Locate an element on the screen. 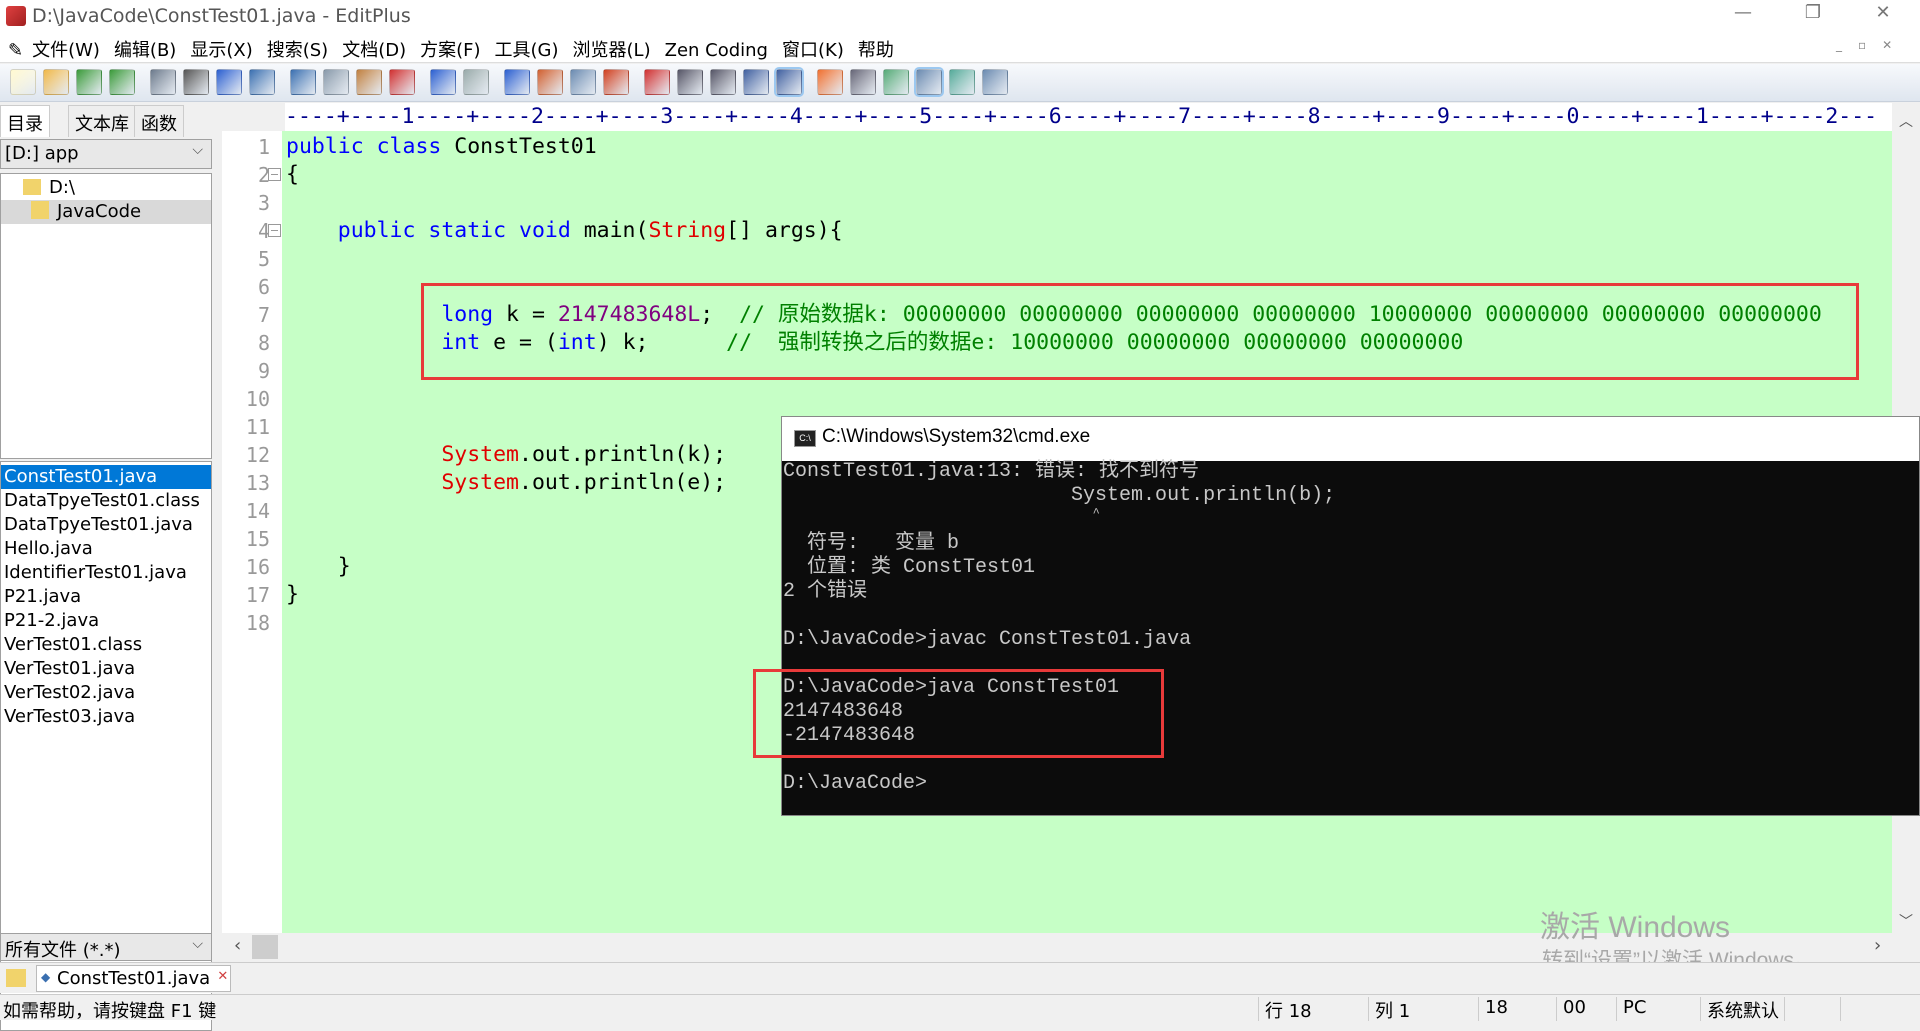 The width and height of the screenshot is (1920, 1031). window-title: D:\JavaCode\ConstTest01.java - EditPlus is located at coordinates (221, 16).